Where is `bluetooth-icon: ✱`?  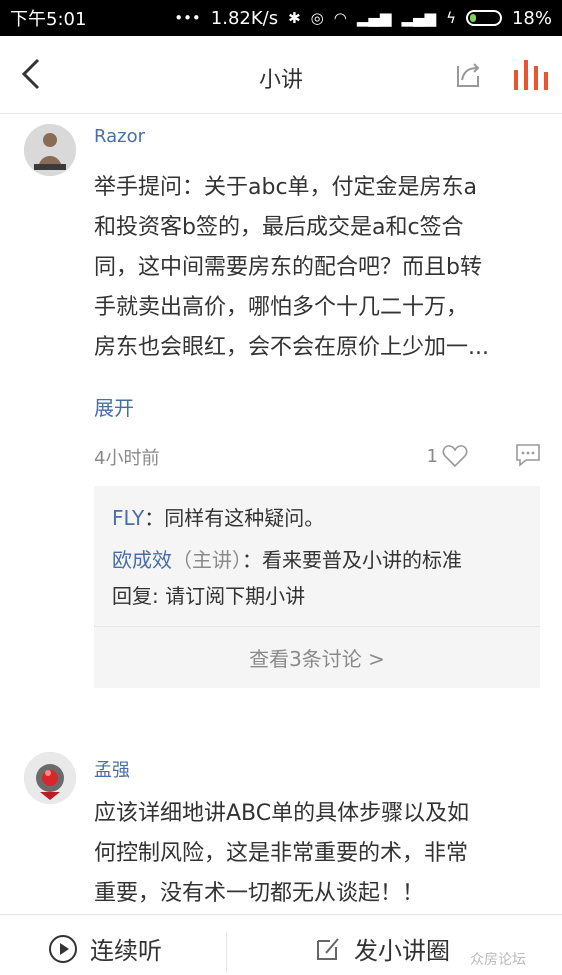 bluetooth-icon: ✱ is located at coordinates (294, 18).